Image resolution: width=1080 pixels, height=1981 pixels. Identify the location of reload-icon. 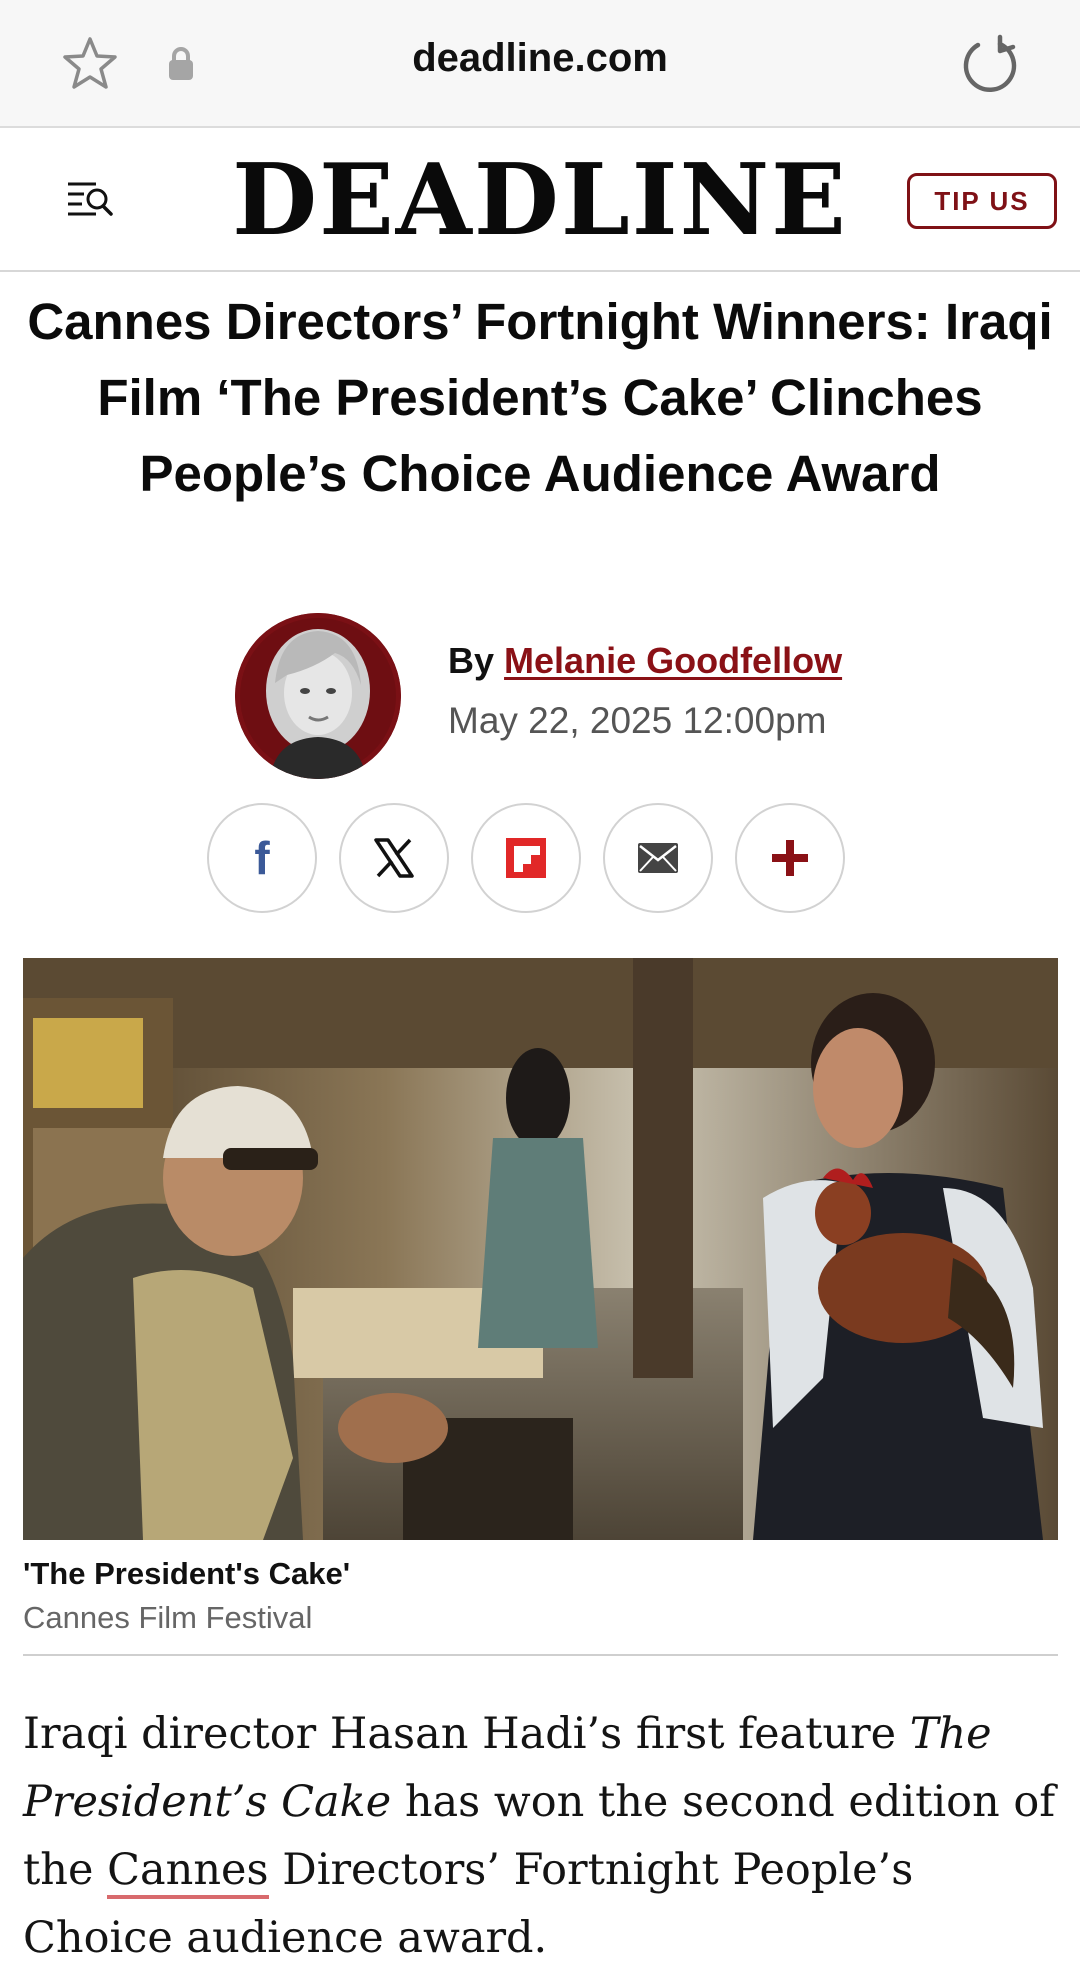
(989, 65).